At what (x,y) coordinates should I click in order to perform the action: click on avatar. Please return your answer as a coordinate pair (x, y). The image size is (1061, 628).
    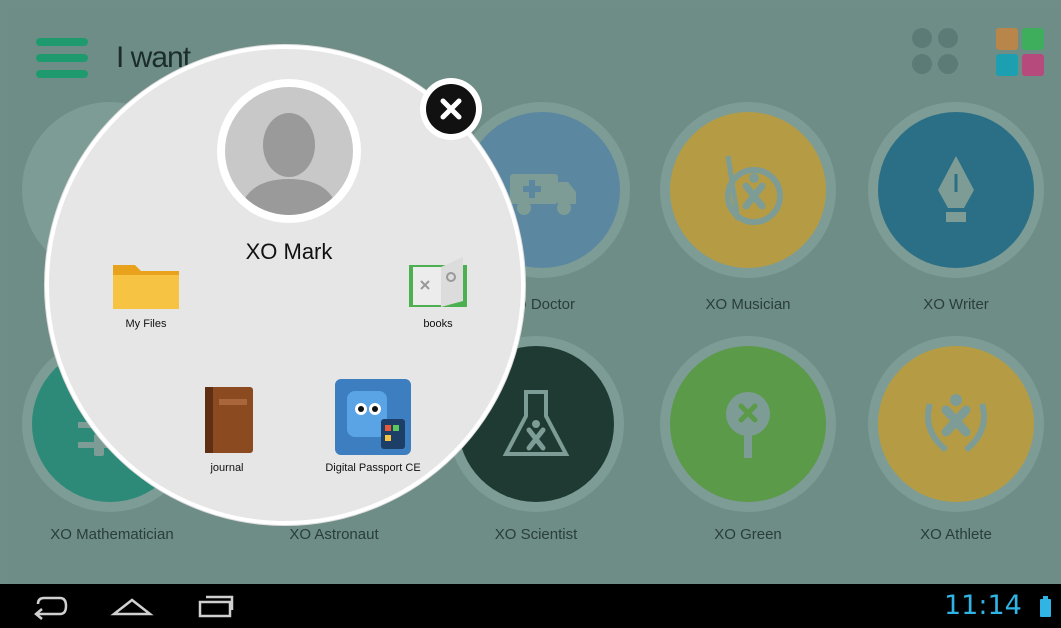
    Looking at the image, I should click on (289, 151).